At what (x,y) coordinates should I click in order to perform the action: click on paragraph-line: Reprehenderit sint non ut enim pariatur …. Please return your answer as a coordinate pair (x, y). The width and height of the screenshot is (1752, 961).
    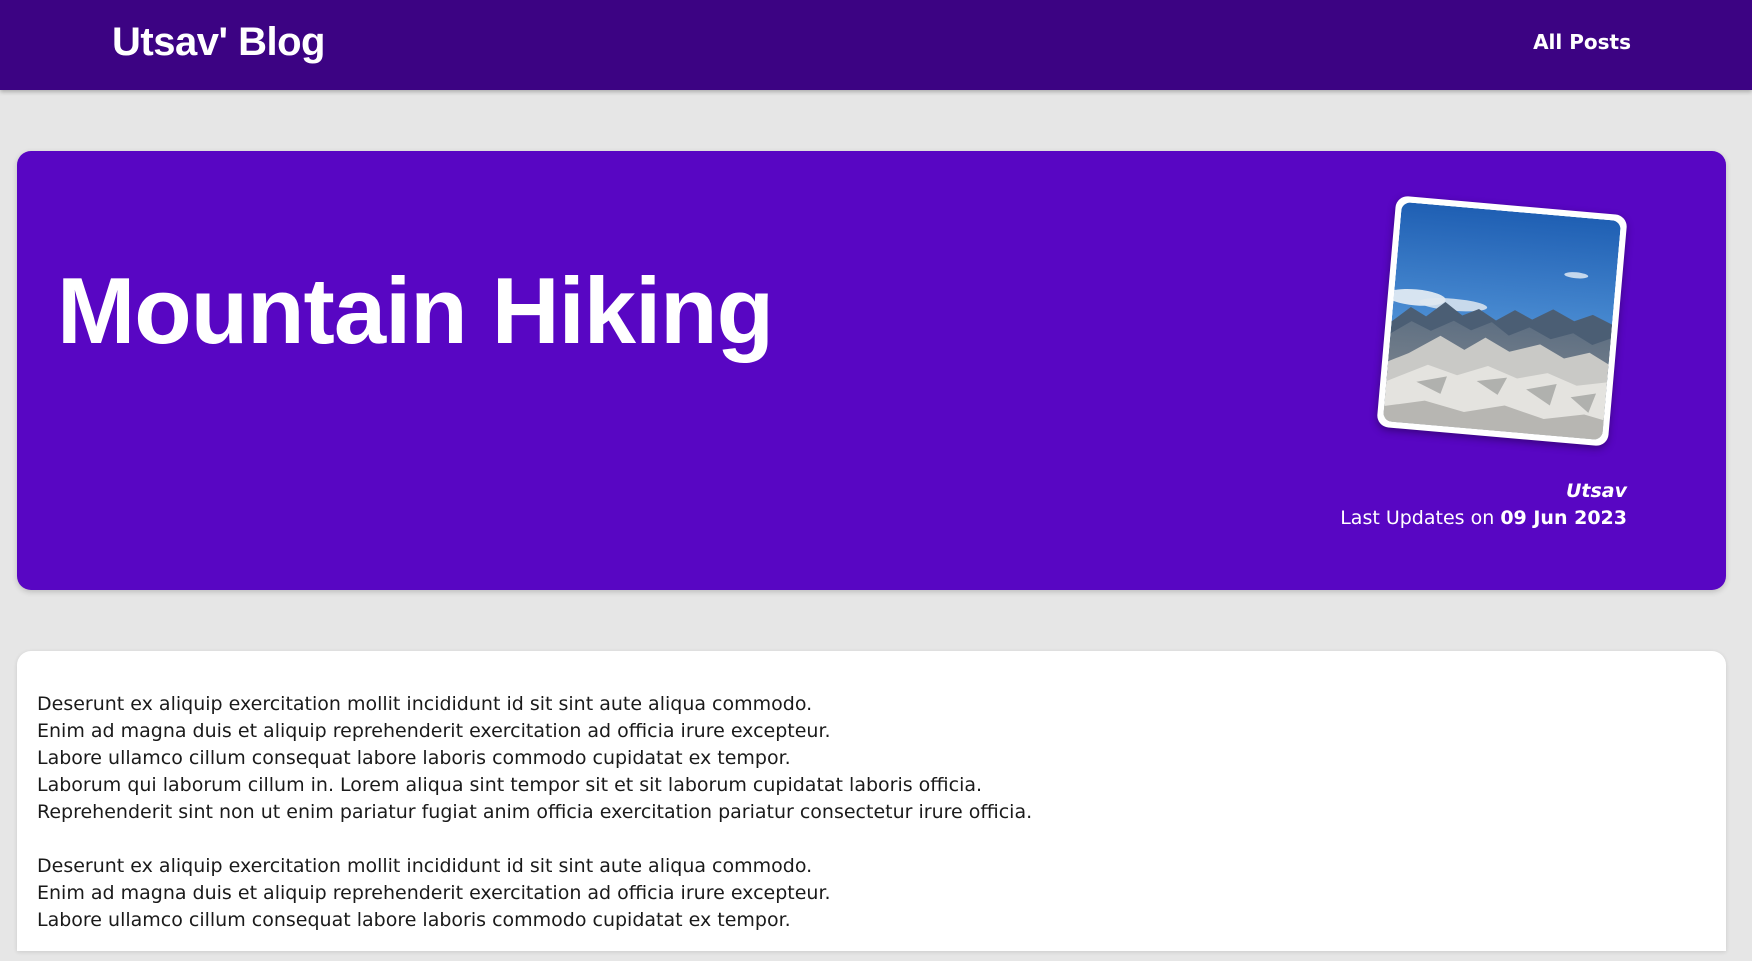
    Looking at the image, I should click on (535, 812).